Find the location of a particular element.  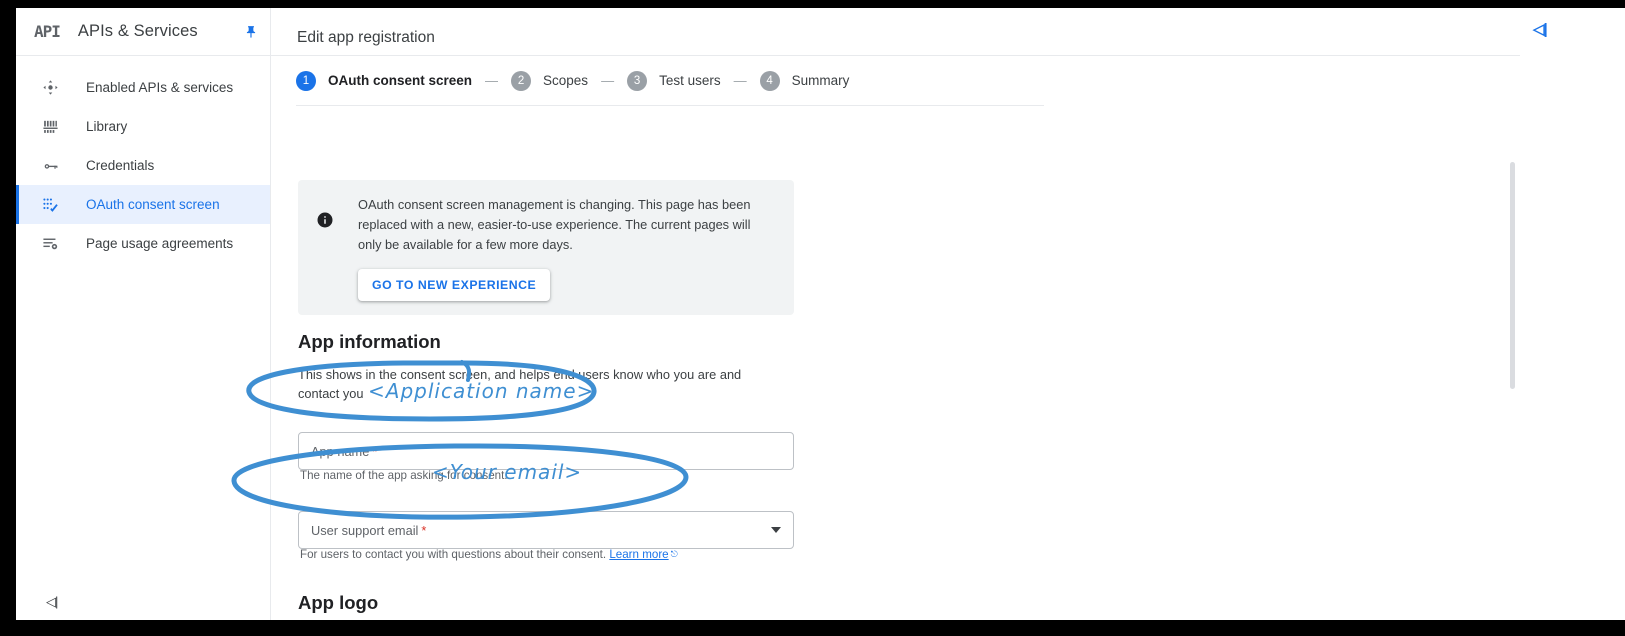

step-label: OAuth consent screen is located at coordinates (400, 80).